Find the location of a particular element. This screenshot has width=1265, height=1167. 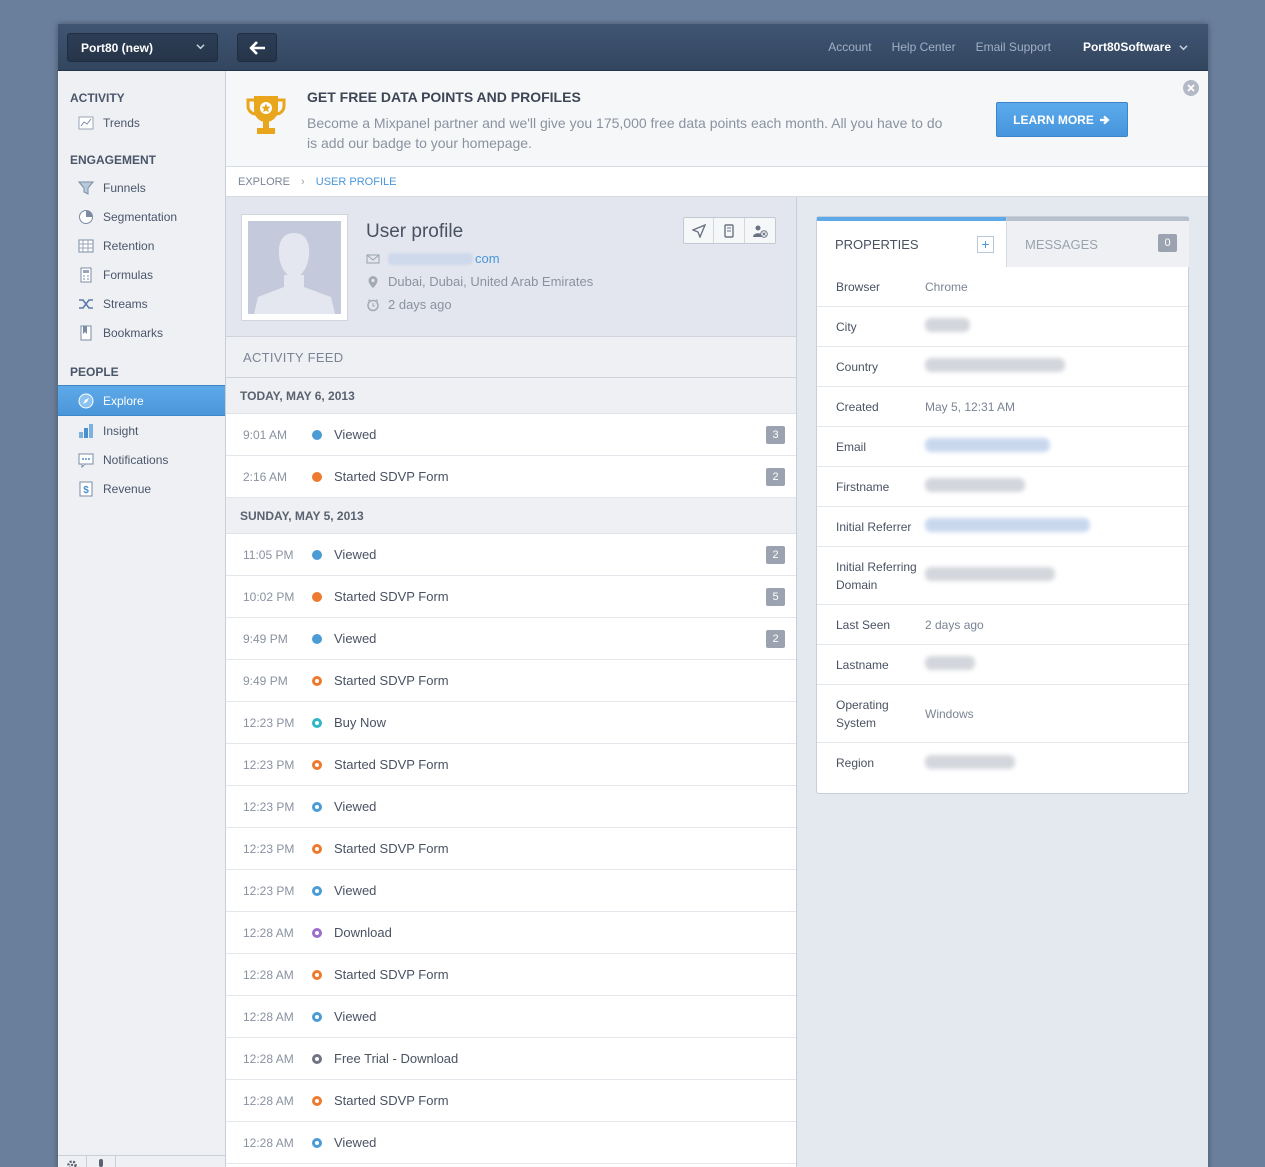

pie-chart-icon is located at coordinates (86, 216).